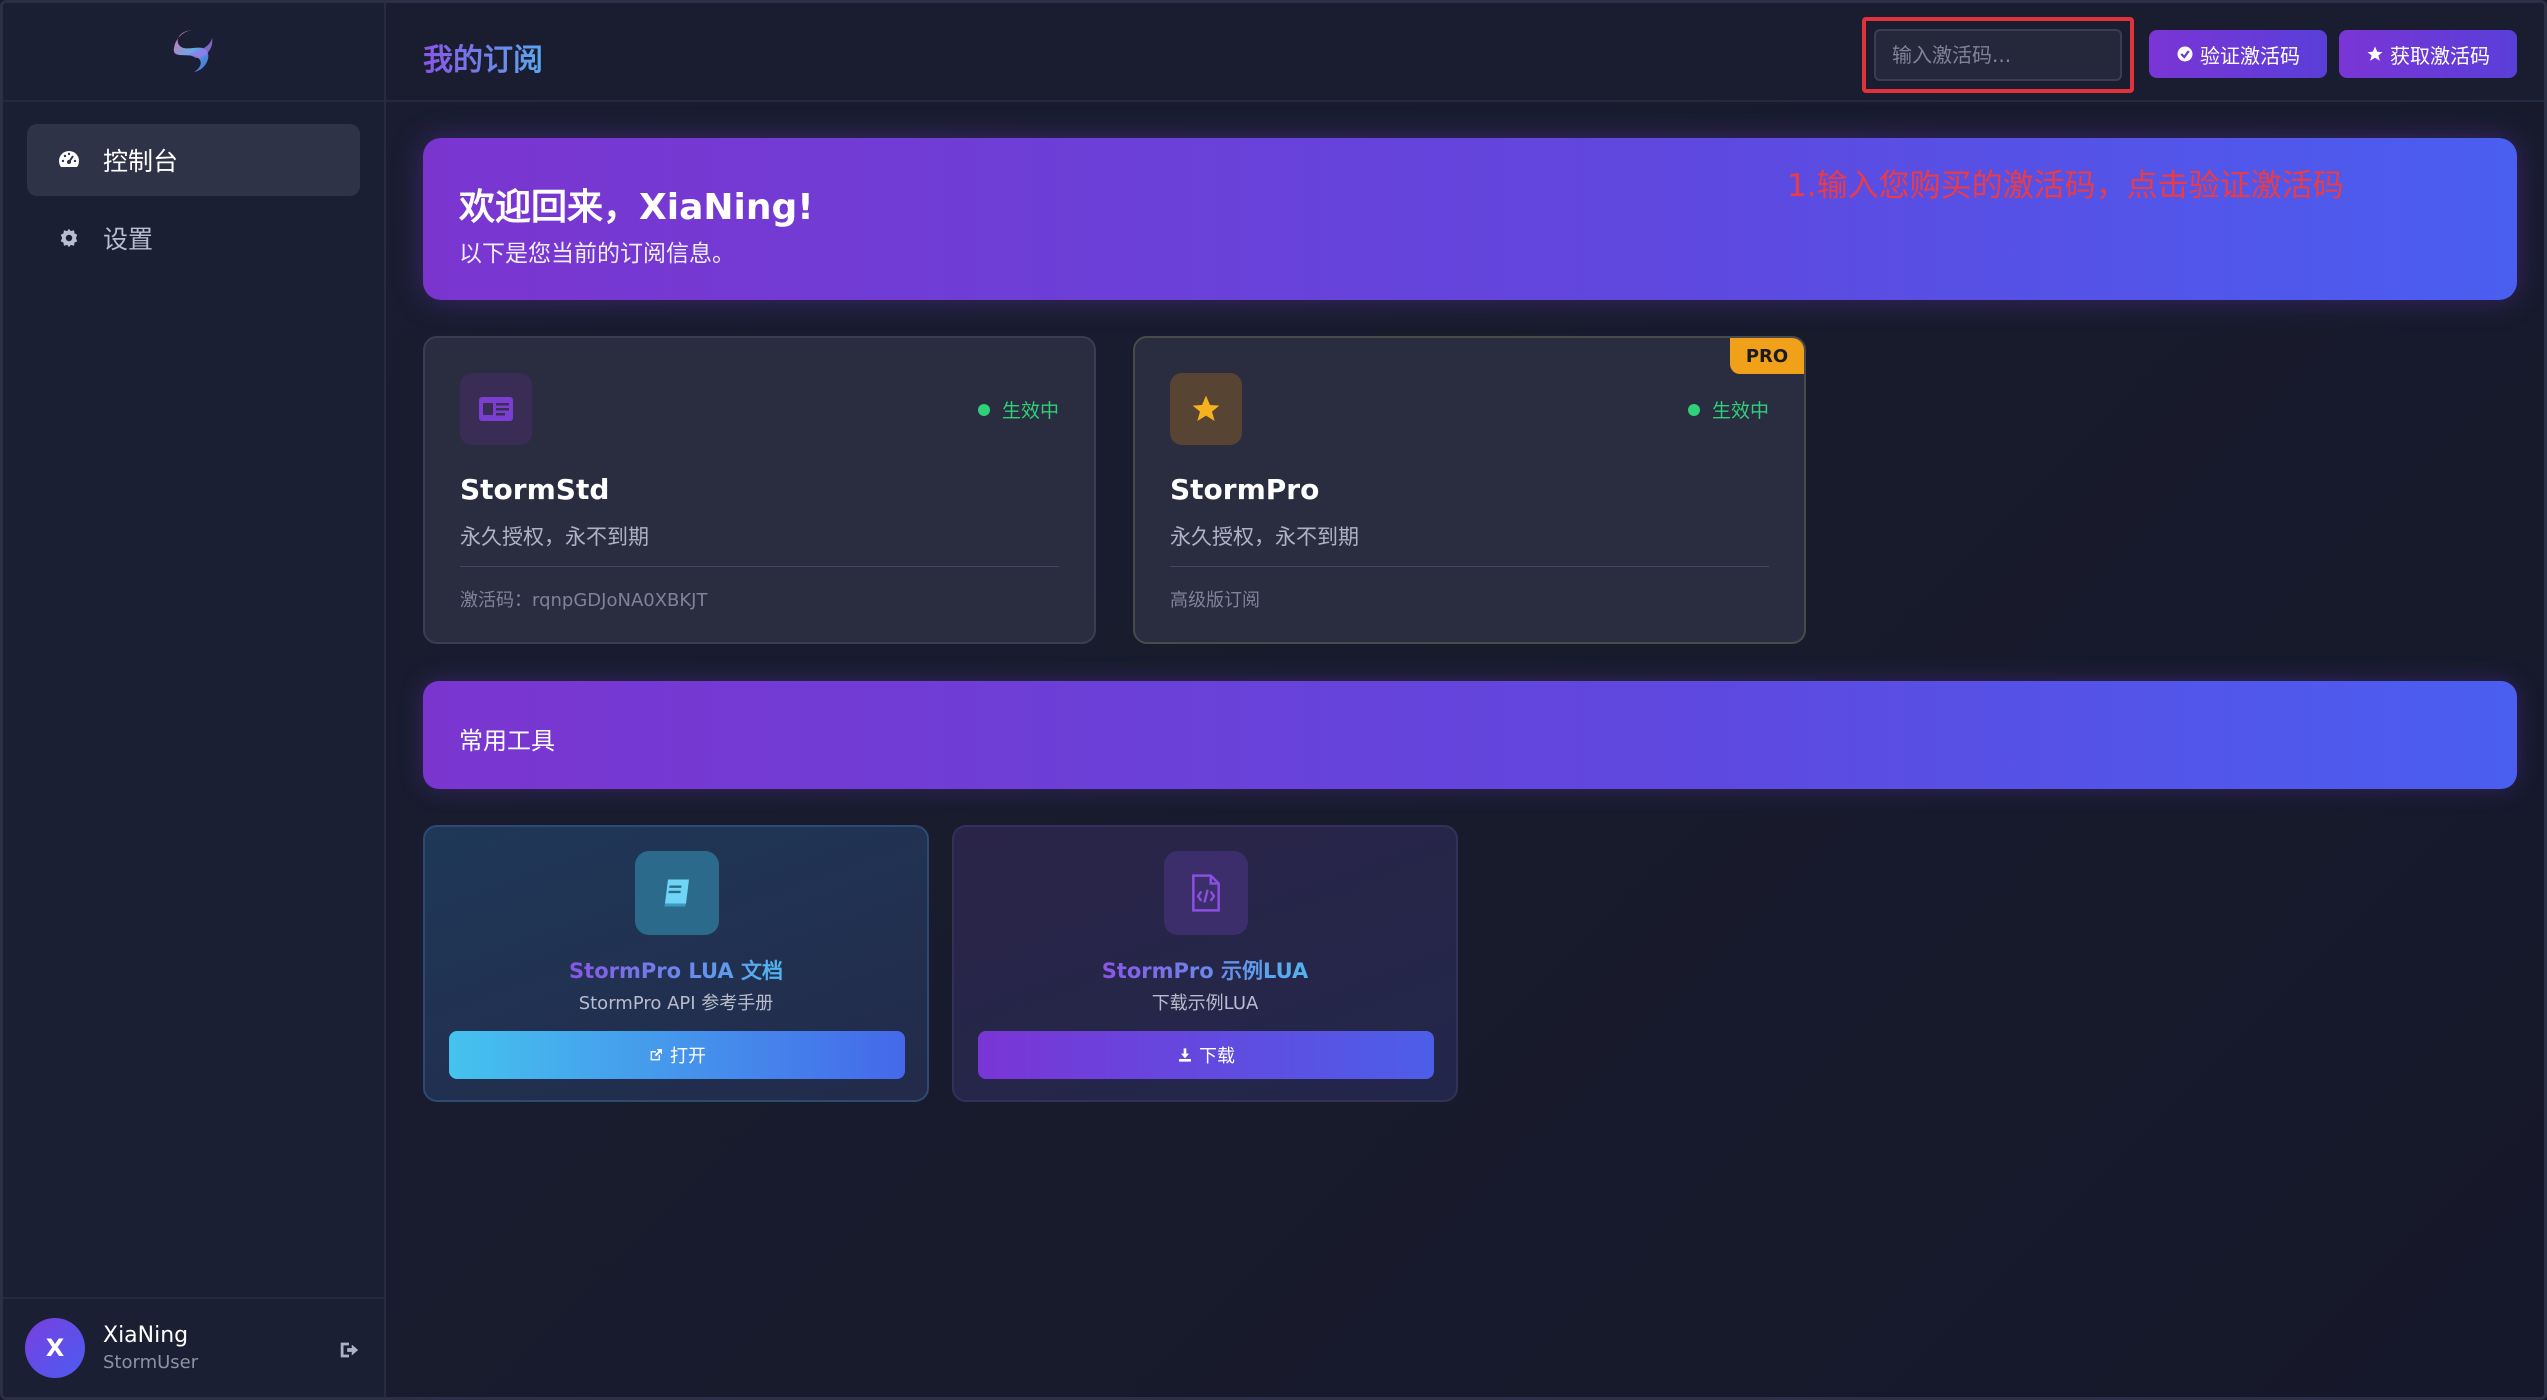 This screenshot has width=2547, height=1400. Describe the element at coordinates (1185, 1055) in the screenshot. I see `download-icon` at that location.